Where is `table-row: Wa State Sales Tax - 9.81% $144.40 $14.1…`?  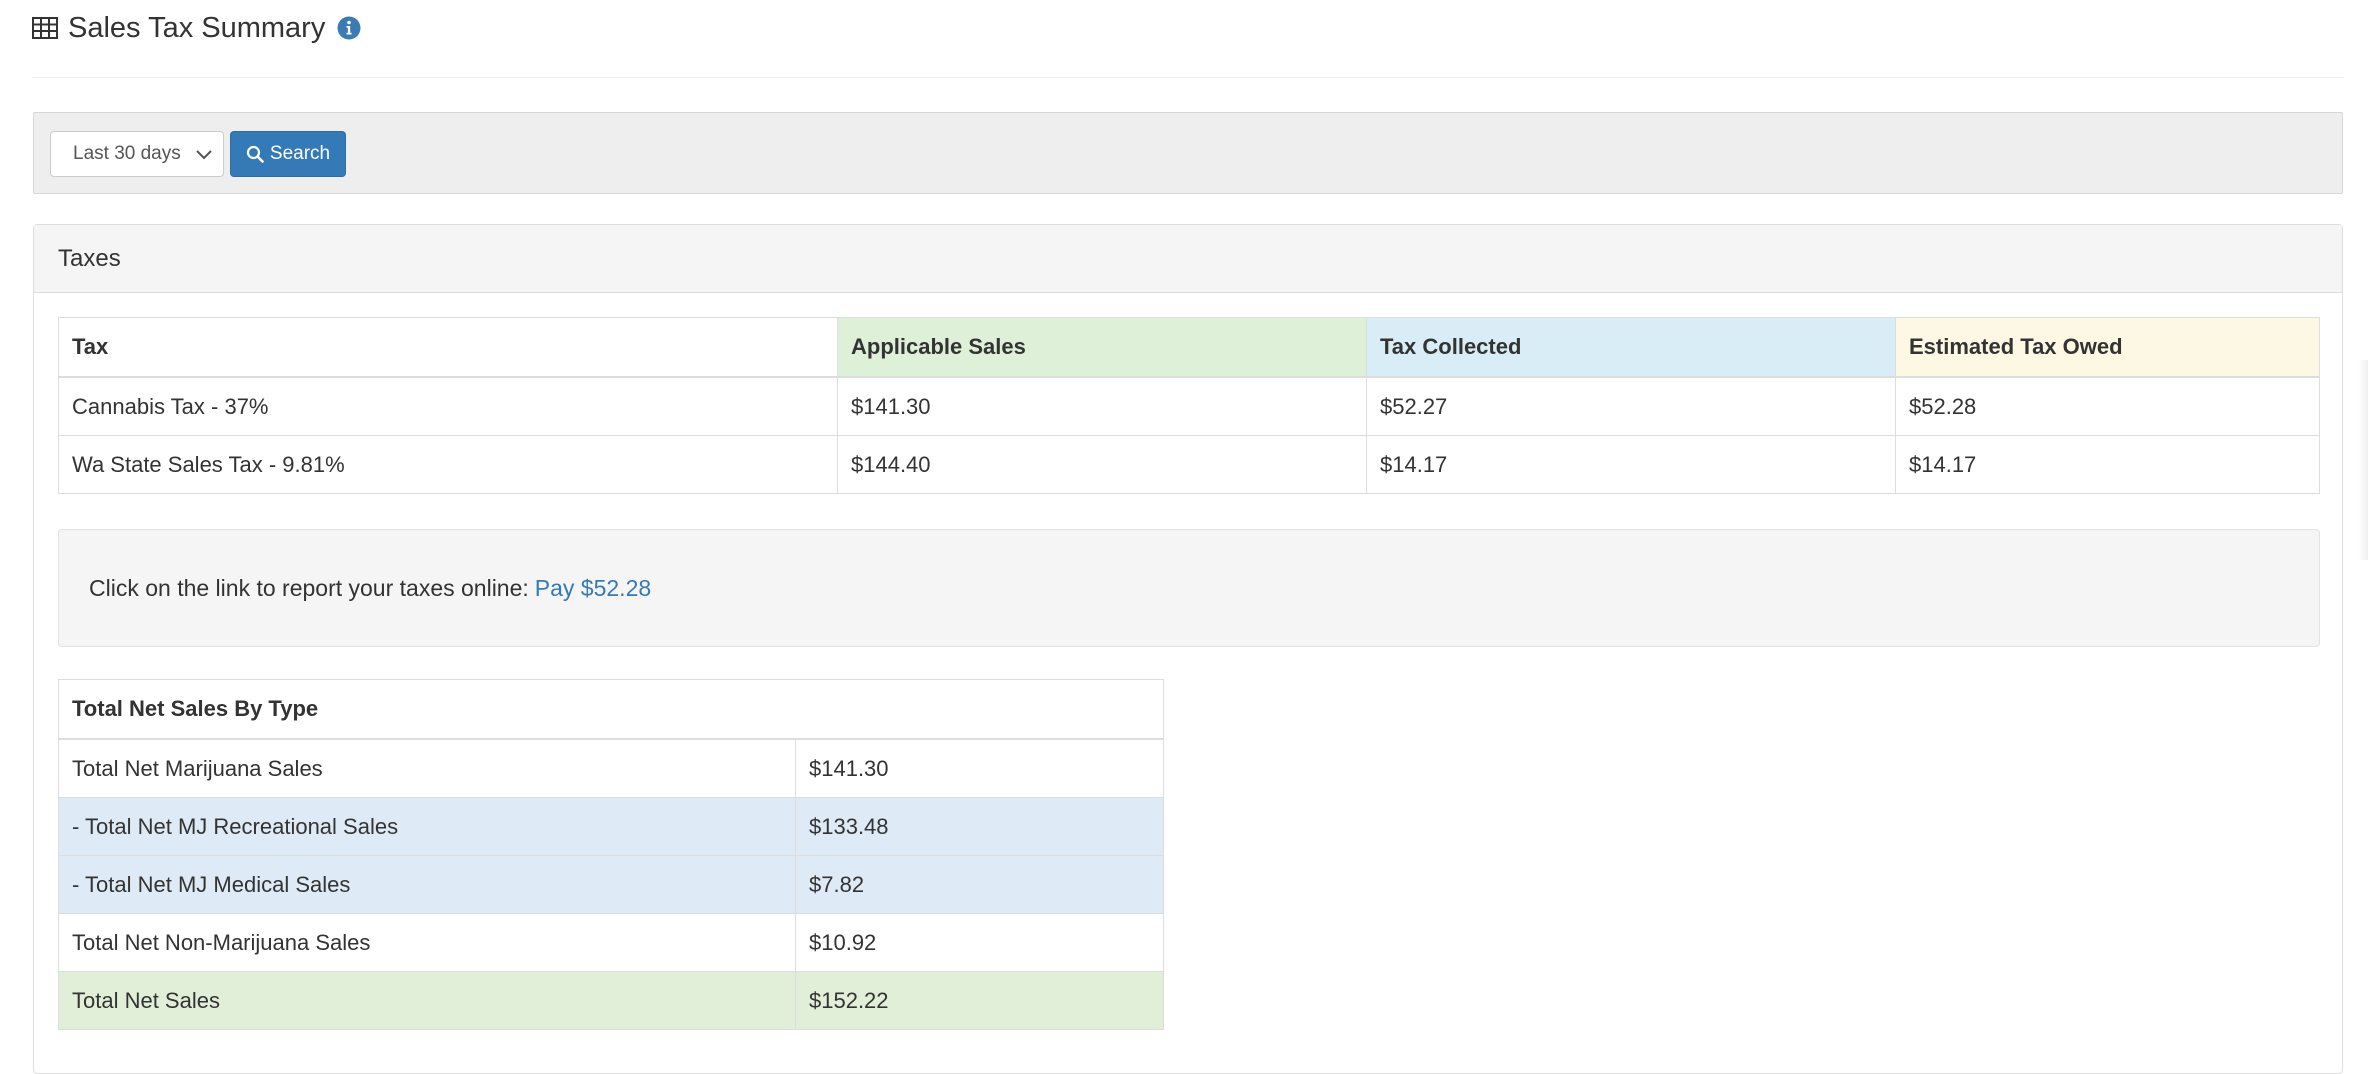
table-row: Wa State Sales Tax - 9.81% $144.40 $14.1… is located at coordinates (1189, 464).